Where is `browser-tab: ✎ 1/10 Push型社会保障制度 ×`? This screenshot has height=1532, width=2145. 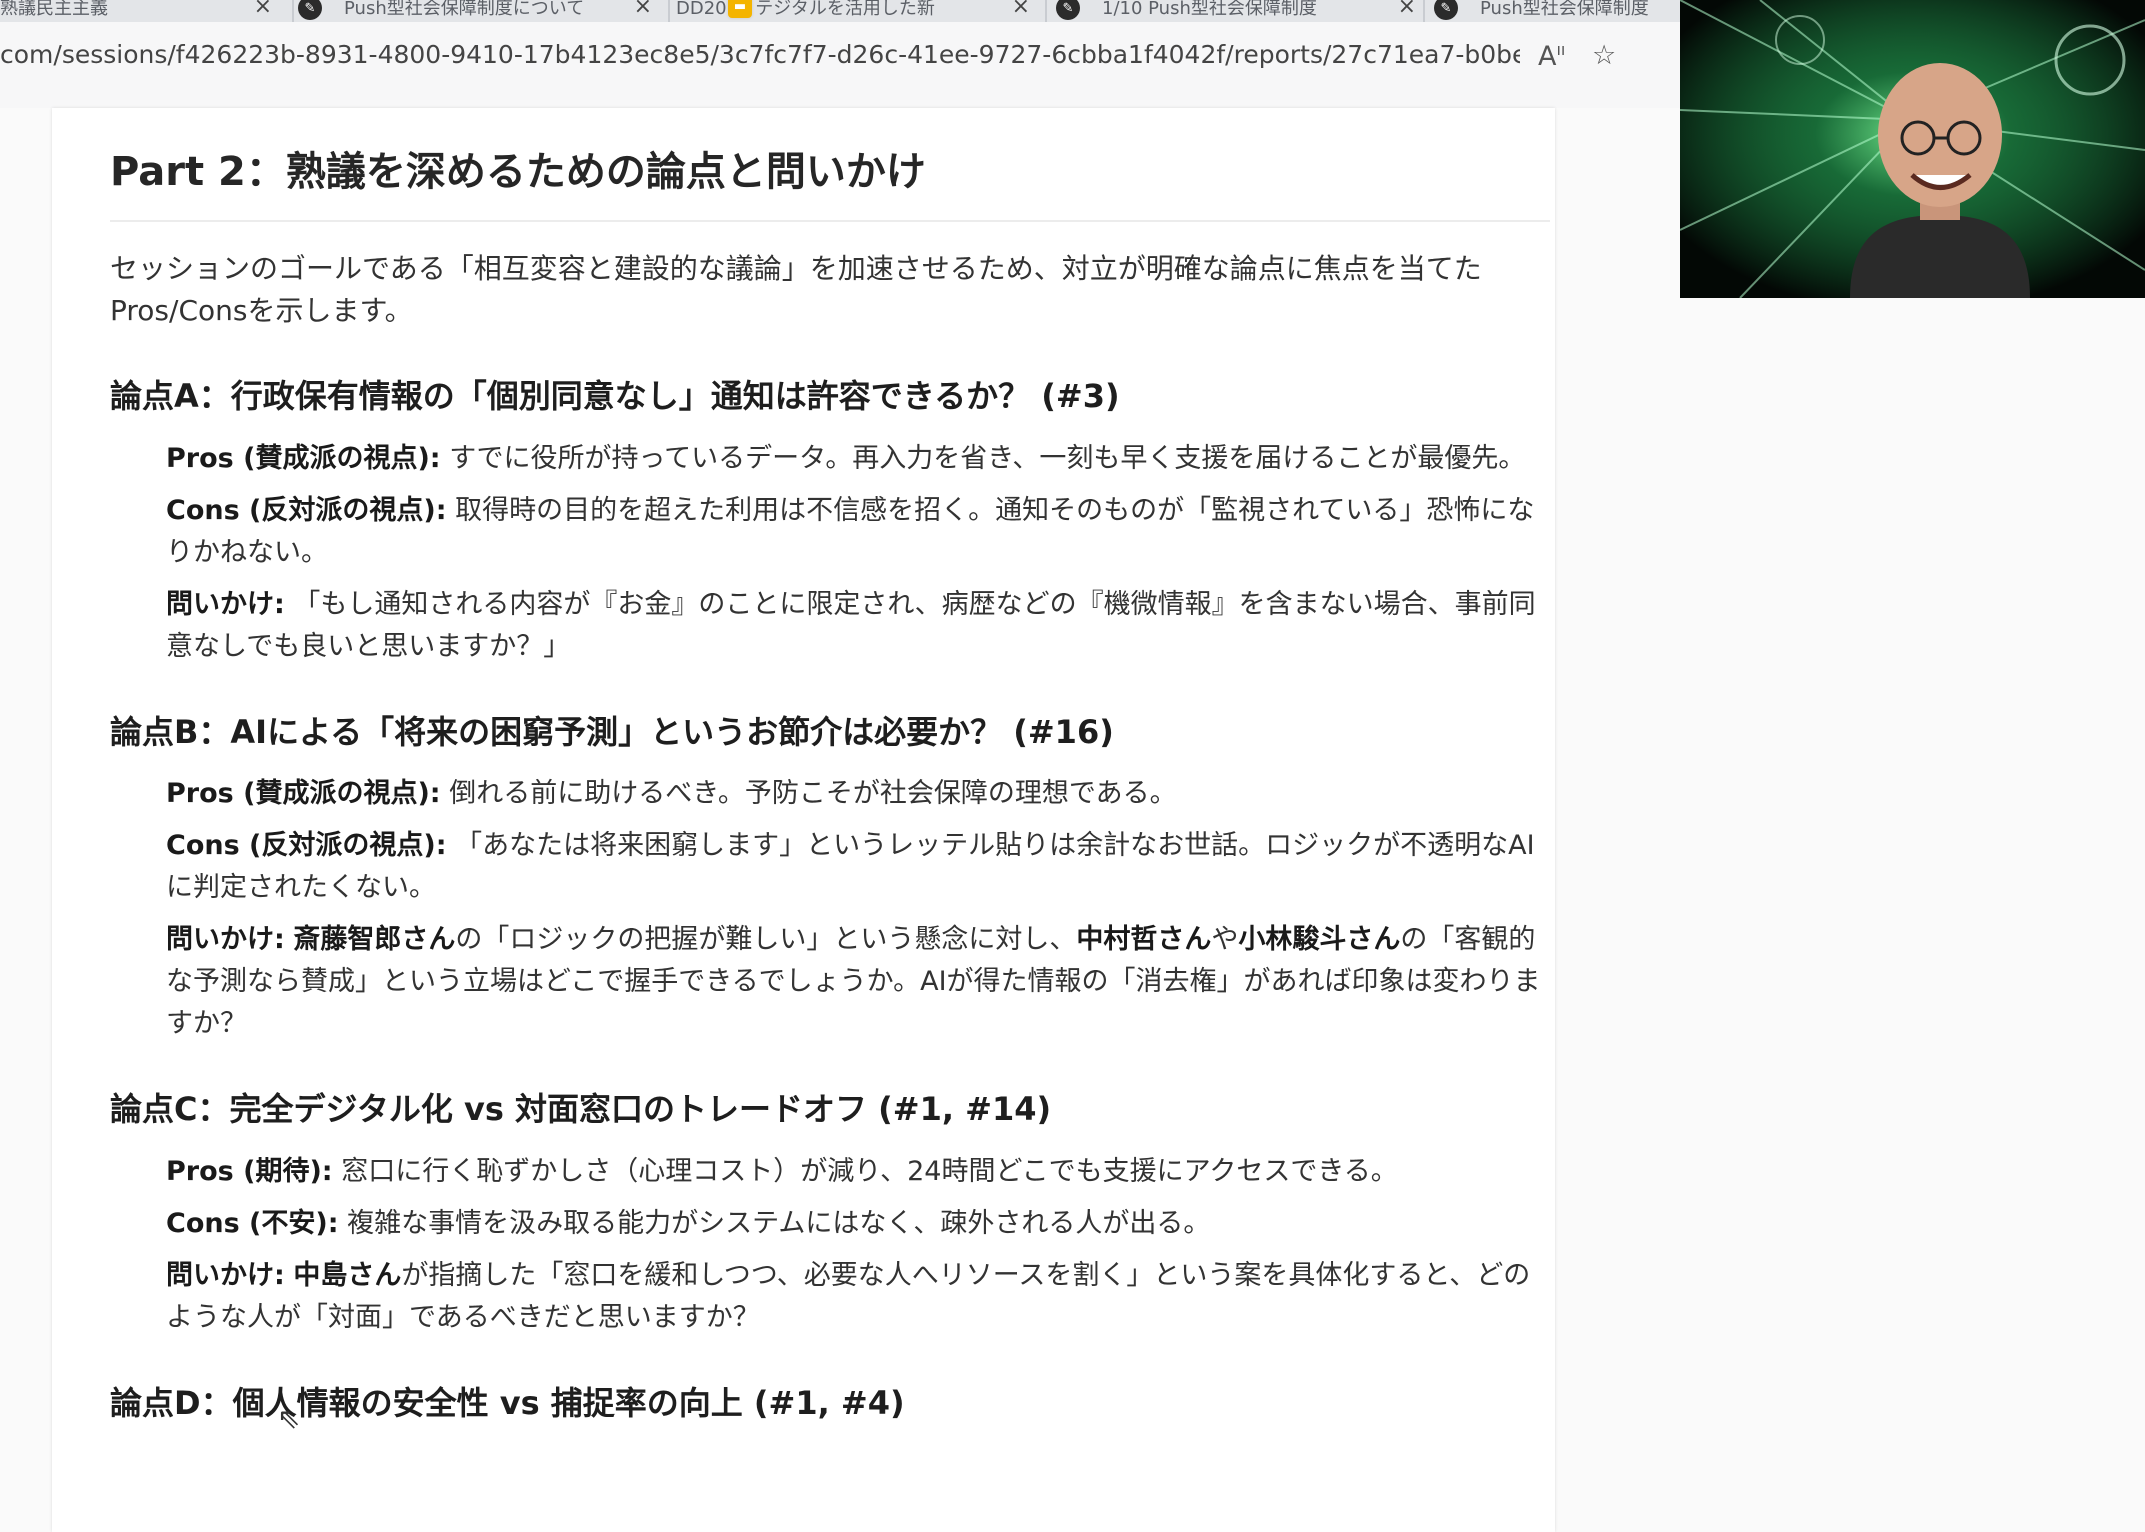
browser-tab: ✎ 1/10 Push型社会保障制度 × is located at coordinates (1245, 11).